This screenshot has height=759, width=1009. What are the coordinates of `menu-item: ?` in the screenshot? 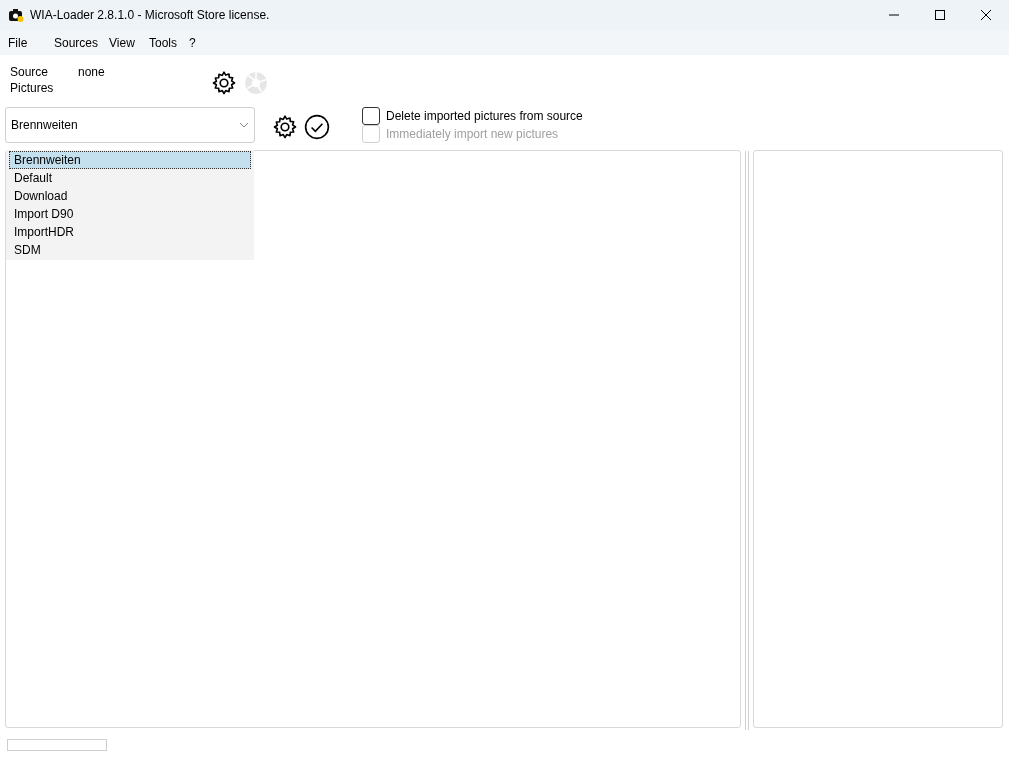 It's located at (192, 42).